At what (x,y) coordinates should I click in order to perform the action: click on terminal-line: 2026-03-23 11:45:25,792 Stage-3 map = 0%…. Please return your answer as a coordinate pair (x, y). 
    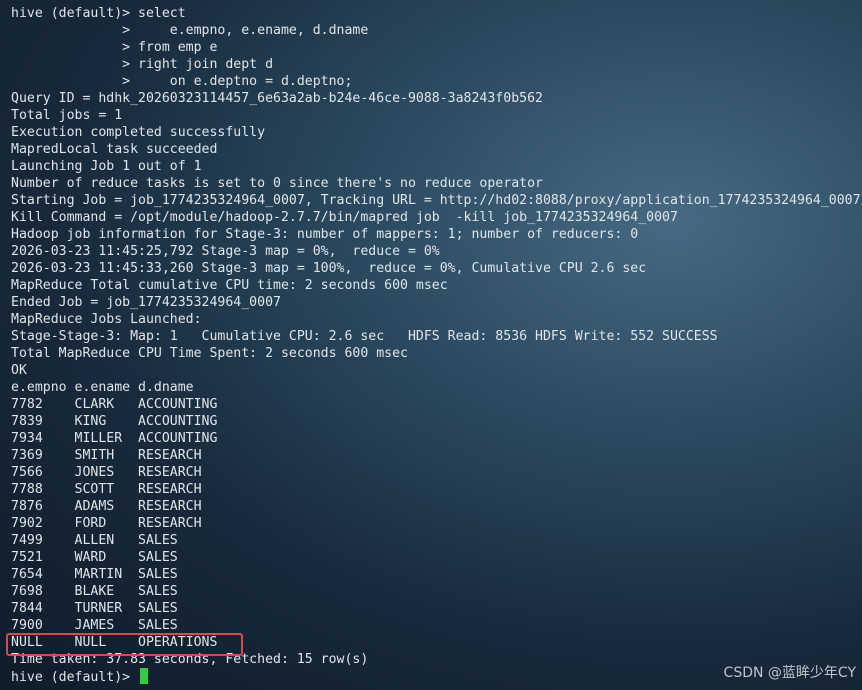
    Looking at the image, I should click on (225, 251).